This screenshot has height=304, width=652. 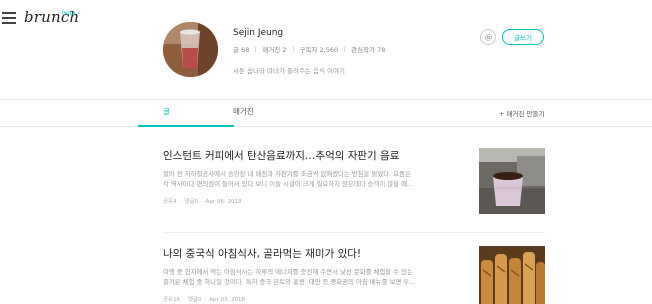 I want to click on avatar, so click(x=190, y=49).